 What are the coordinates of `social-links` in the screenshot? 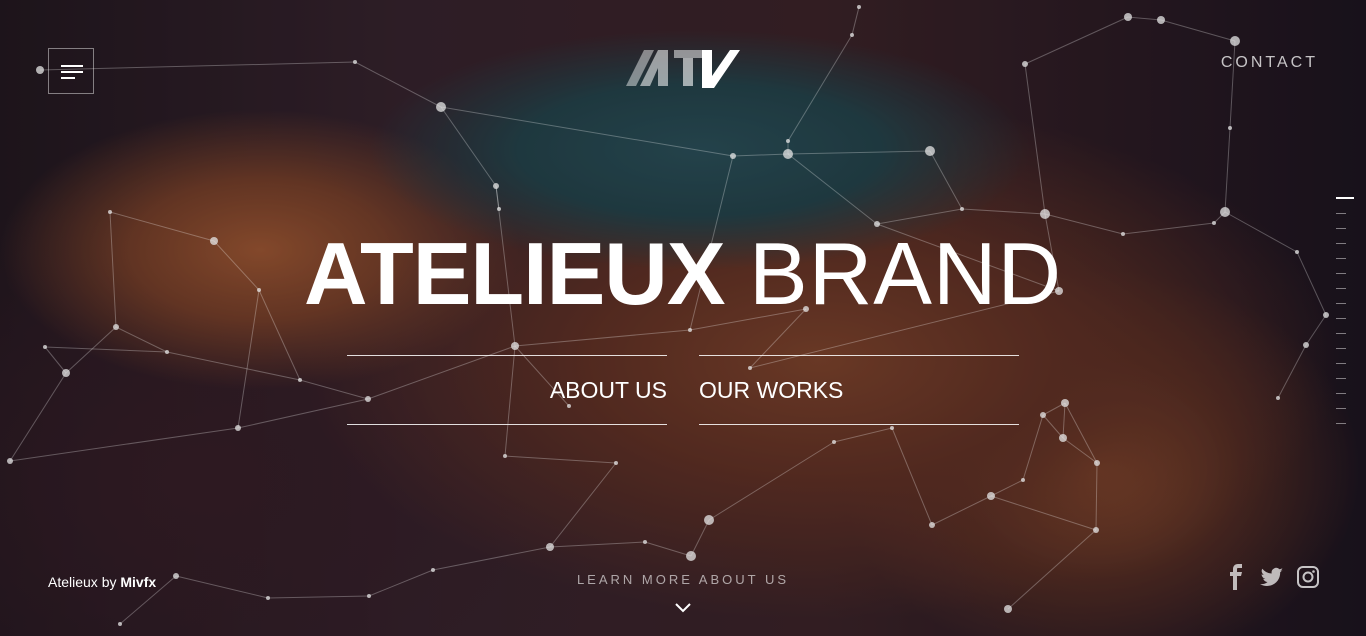 It's located at (1272, 577).